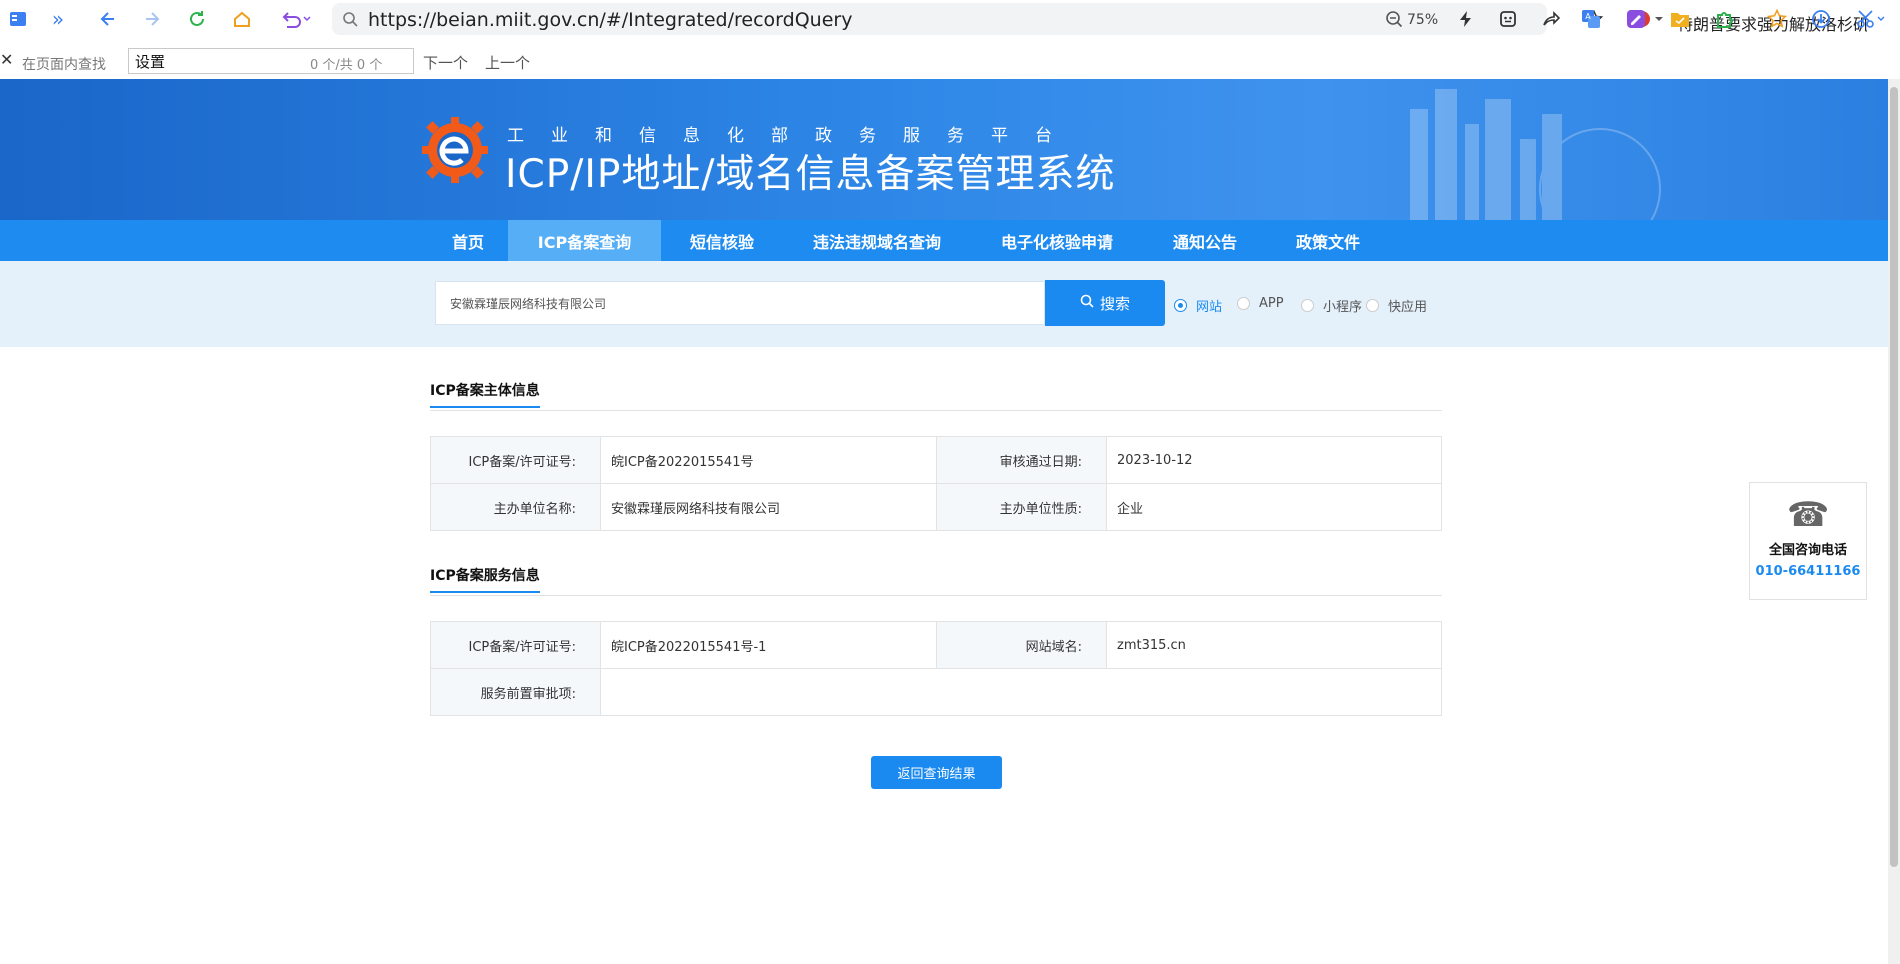 The image size is (1900, 964). Describe the element at coordinates (1021, 460) in the screenshot. I see `table-label: 审核通过日期:` at that location.